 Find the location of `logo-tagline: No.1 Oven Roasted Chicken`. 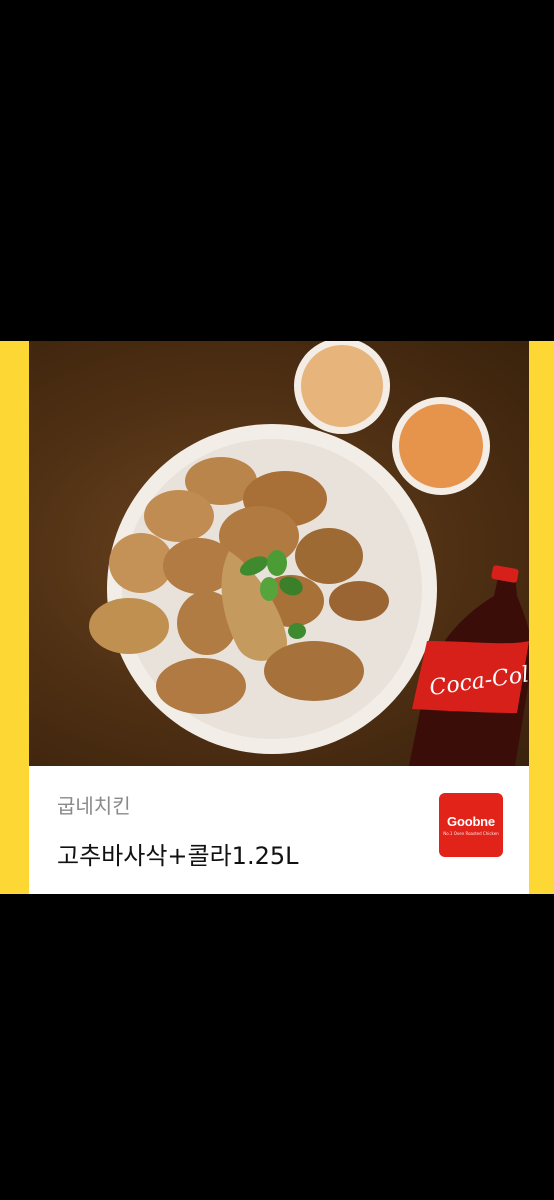

logo-tagline: No.1 Oven Roasted Chicken is located at coordinates (471, 833).